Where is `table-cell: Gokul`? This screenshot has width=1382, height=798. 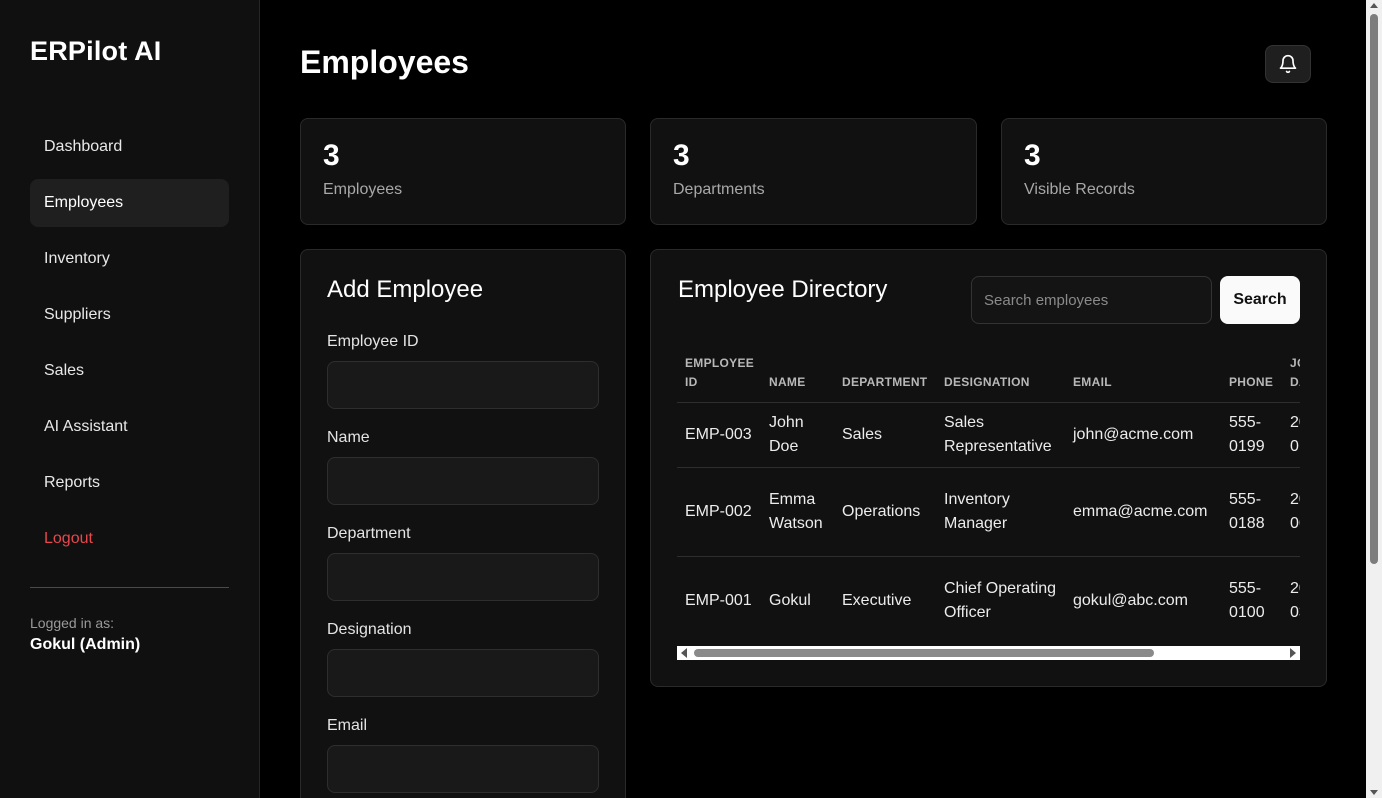 table-cell: Gokul is located at coordinates (790, 600).